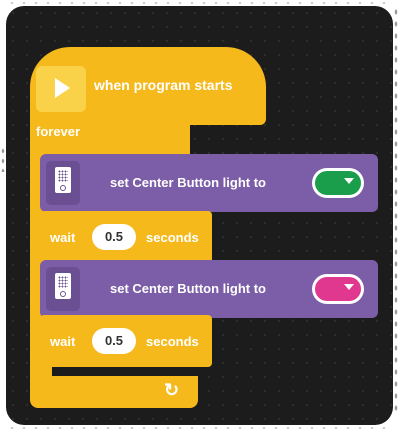 The width and height of the screenshot is (399, 431). Describe the element at coordinates (396, 208) in the screenshot. I see `canvas-border-dots-right` at that location.